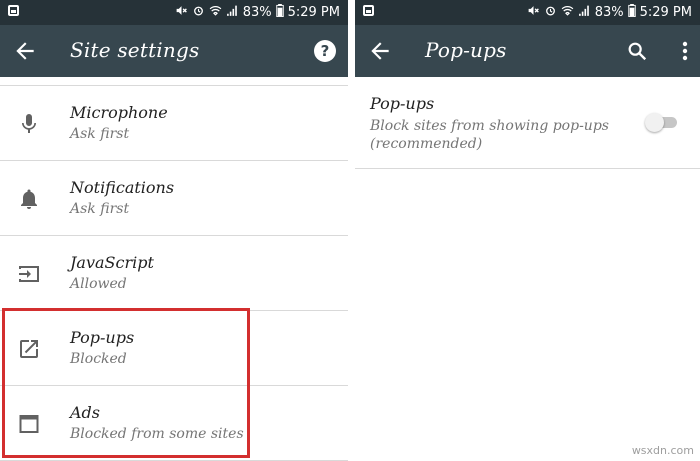 The width and height of the screenshot is (700, 461). Describe the element at coordinates (662, 450) in the screenshot. I see `watermark: wsxdn.com` at that location.